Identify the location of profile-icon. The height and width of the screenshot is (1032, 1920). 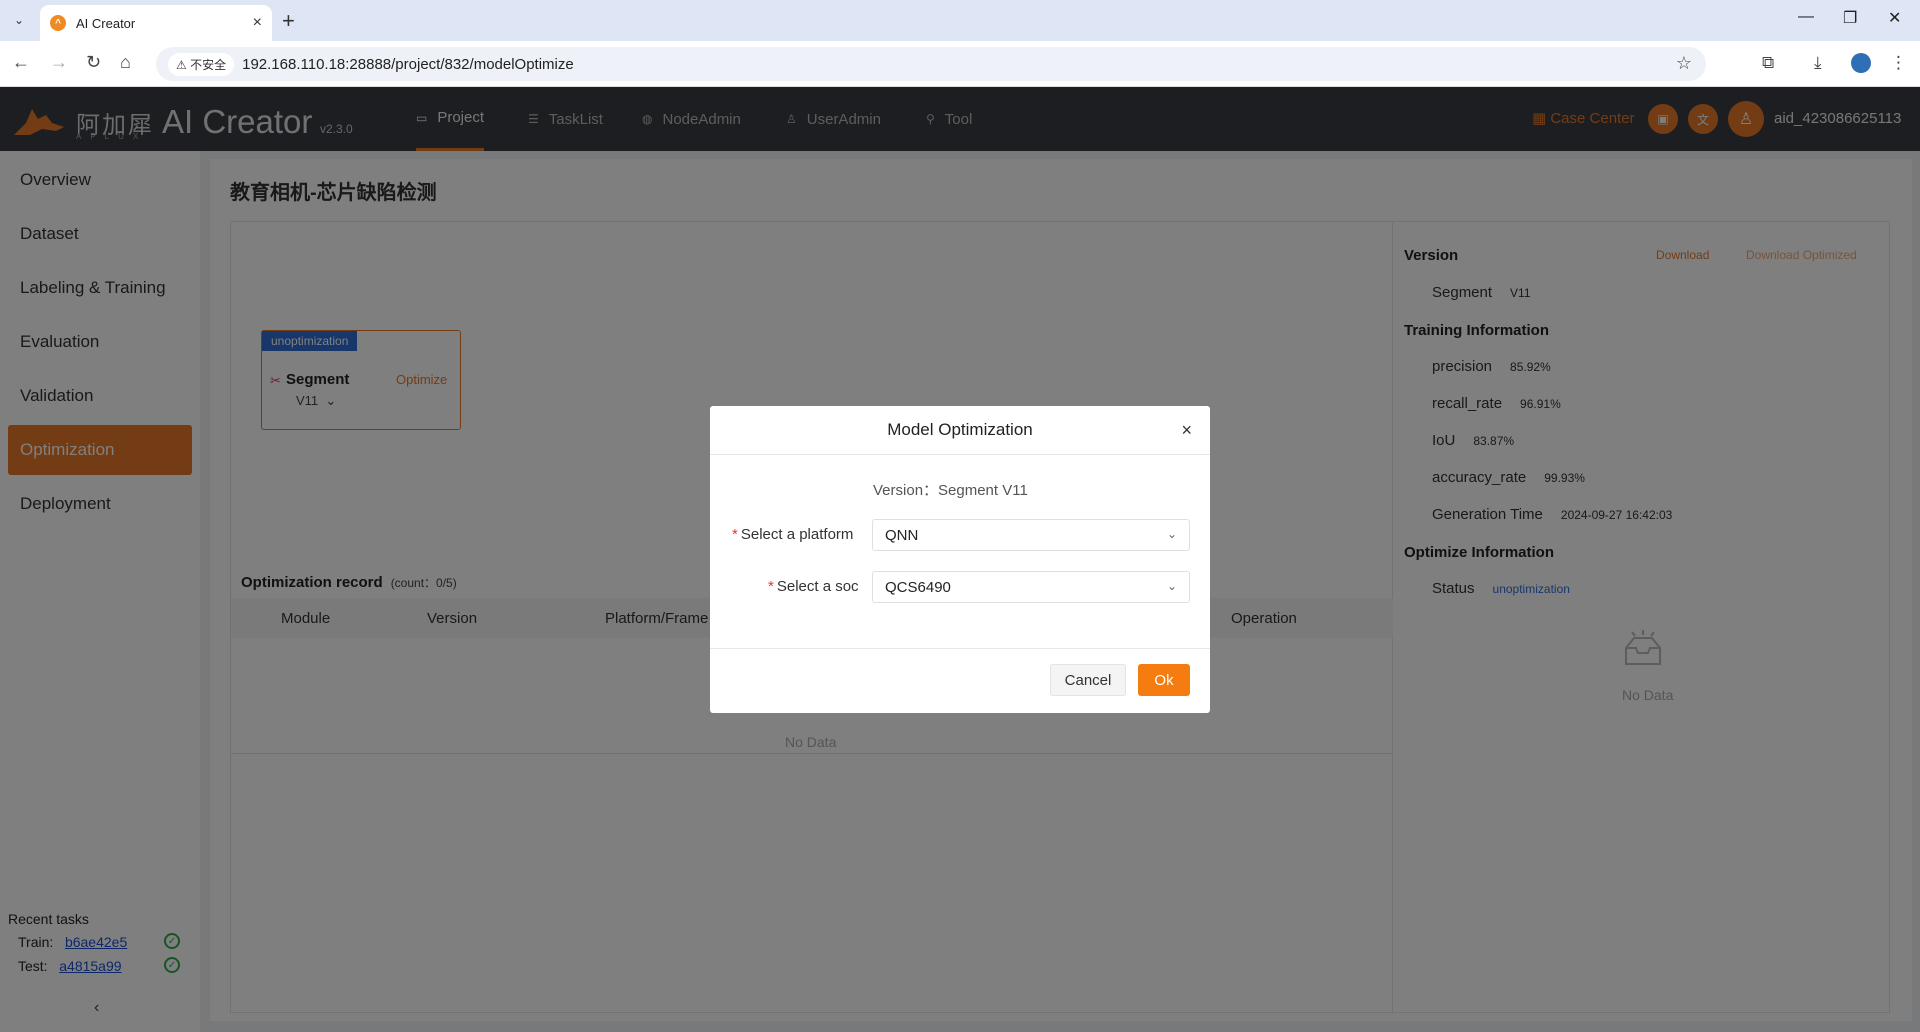
(1861, 63).